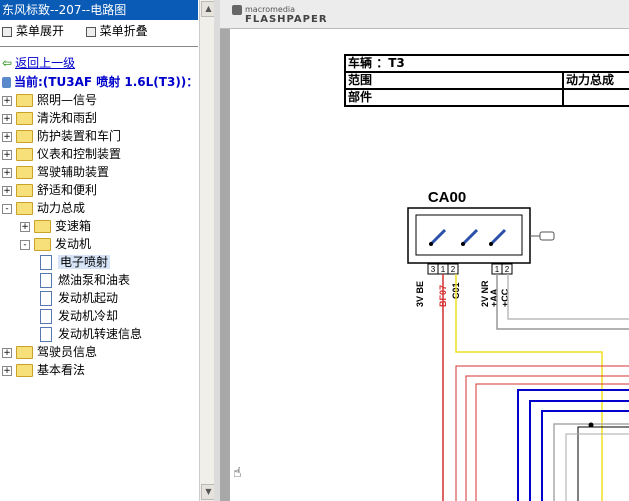  Describe the element at coordinates (73, 172) in the screenshot. I see `tree-item-label: 驾驶辅助装置` at that location.